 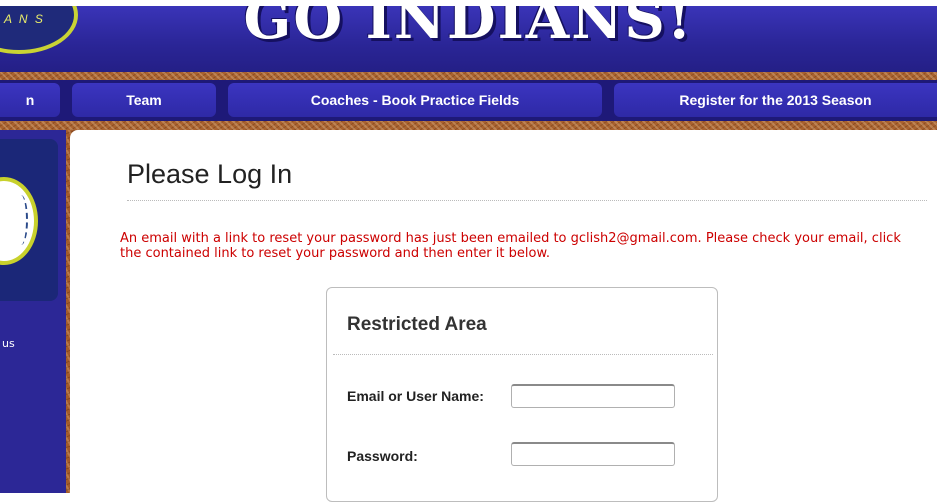 I want to click on baseball-seam, so click(x=21, y=220).